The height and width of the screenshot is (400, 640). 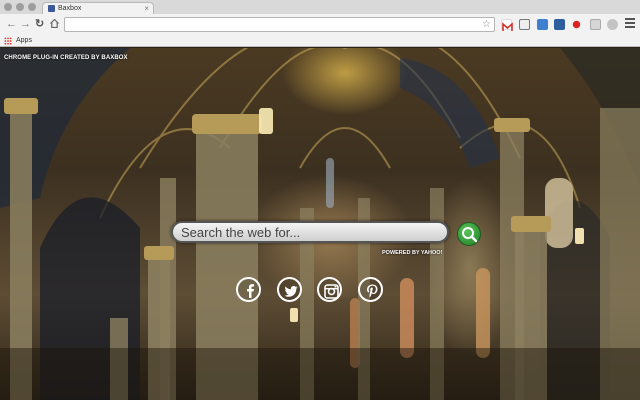 I want to click on search-button, so click(x=469, y=234).